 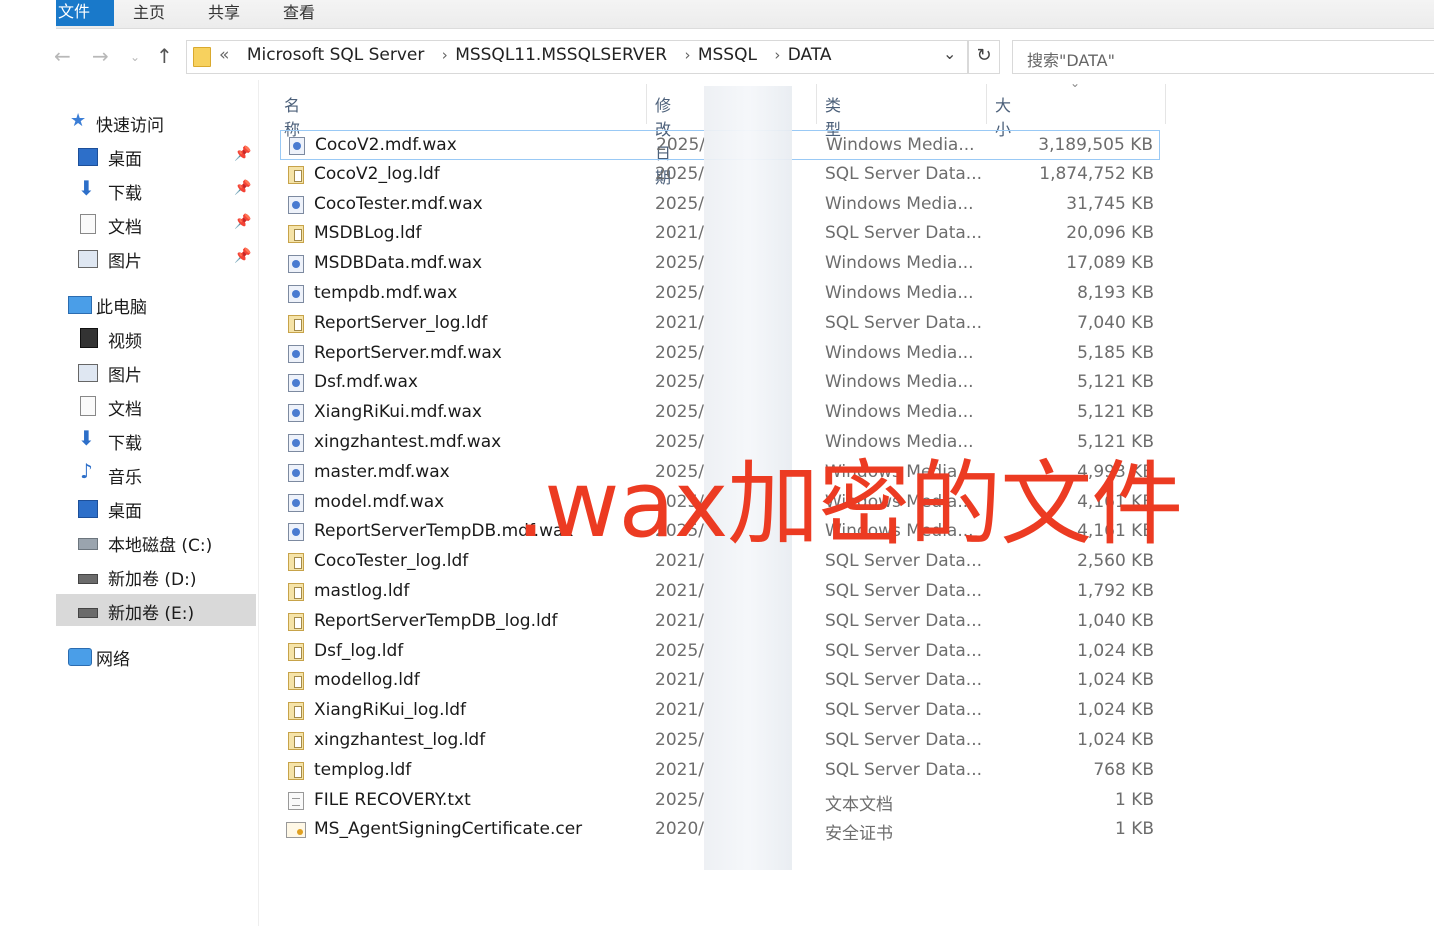 I want to click on recent-dropdown-icon: ⌄, so click(x=135, y=57).